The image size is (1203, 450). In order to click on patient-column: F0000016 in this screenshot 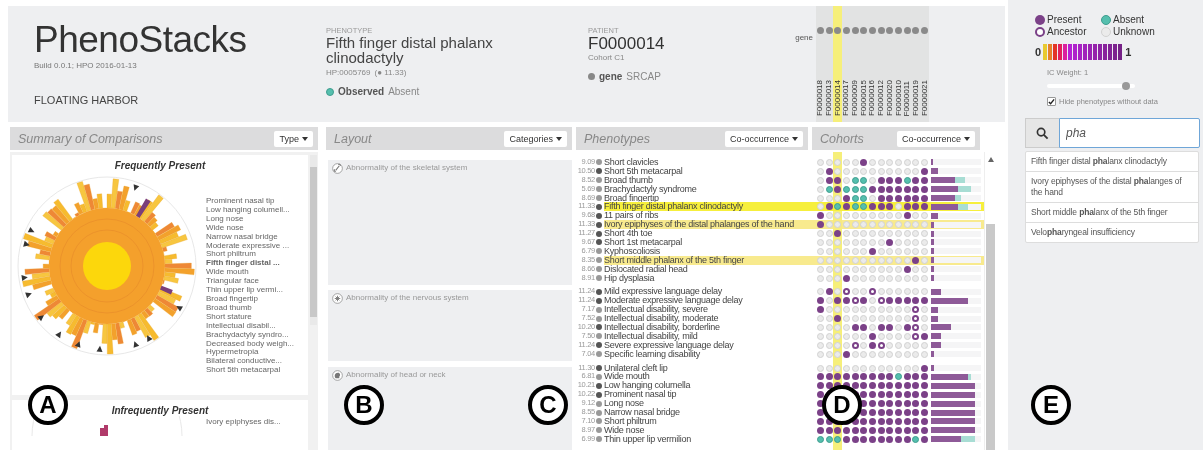, I will do `click(872, 64)`.